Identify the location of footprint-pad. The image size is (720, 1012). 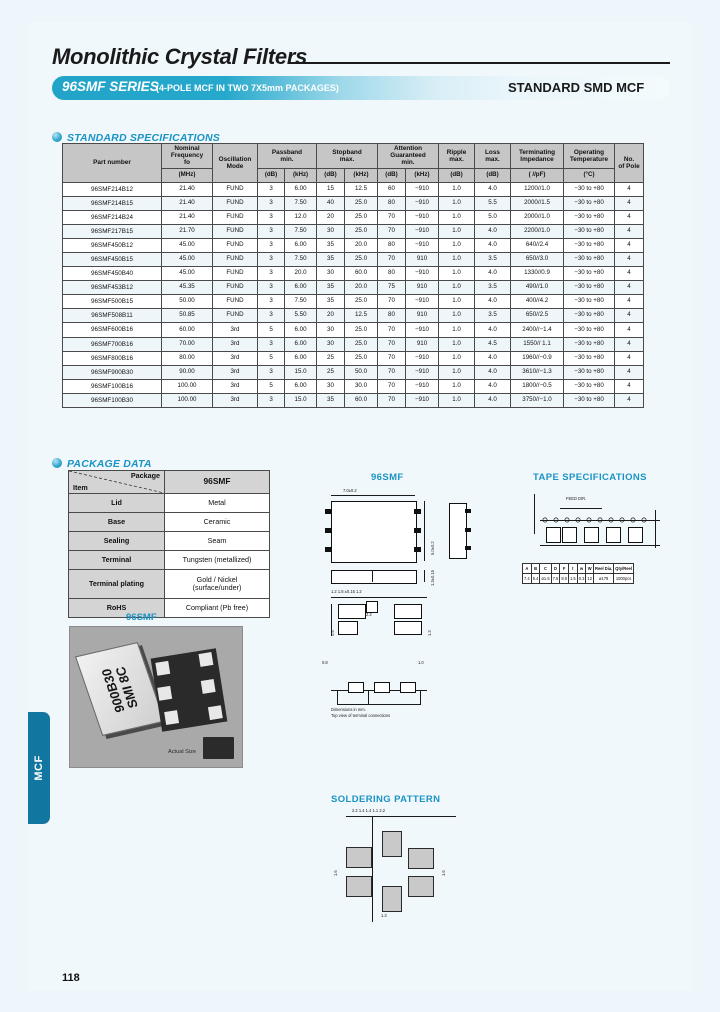
(408, 611).